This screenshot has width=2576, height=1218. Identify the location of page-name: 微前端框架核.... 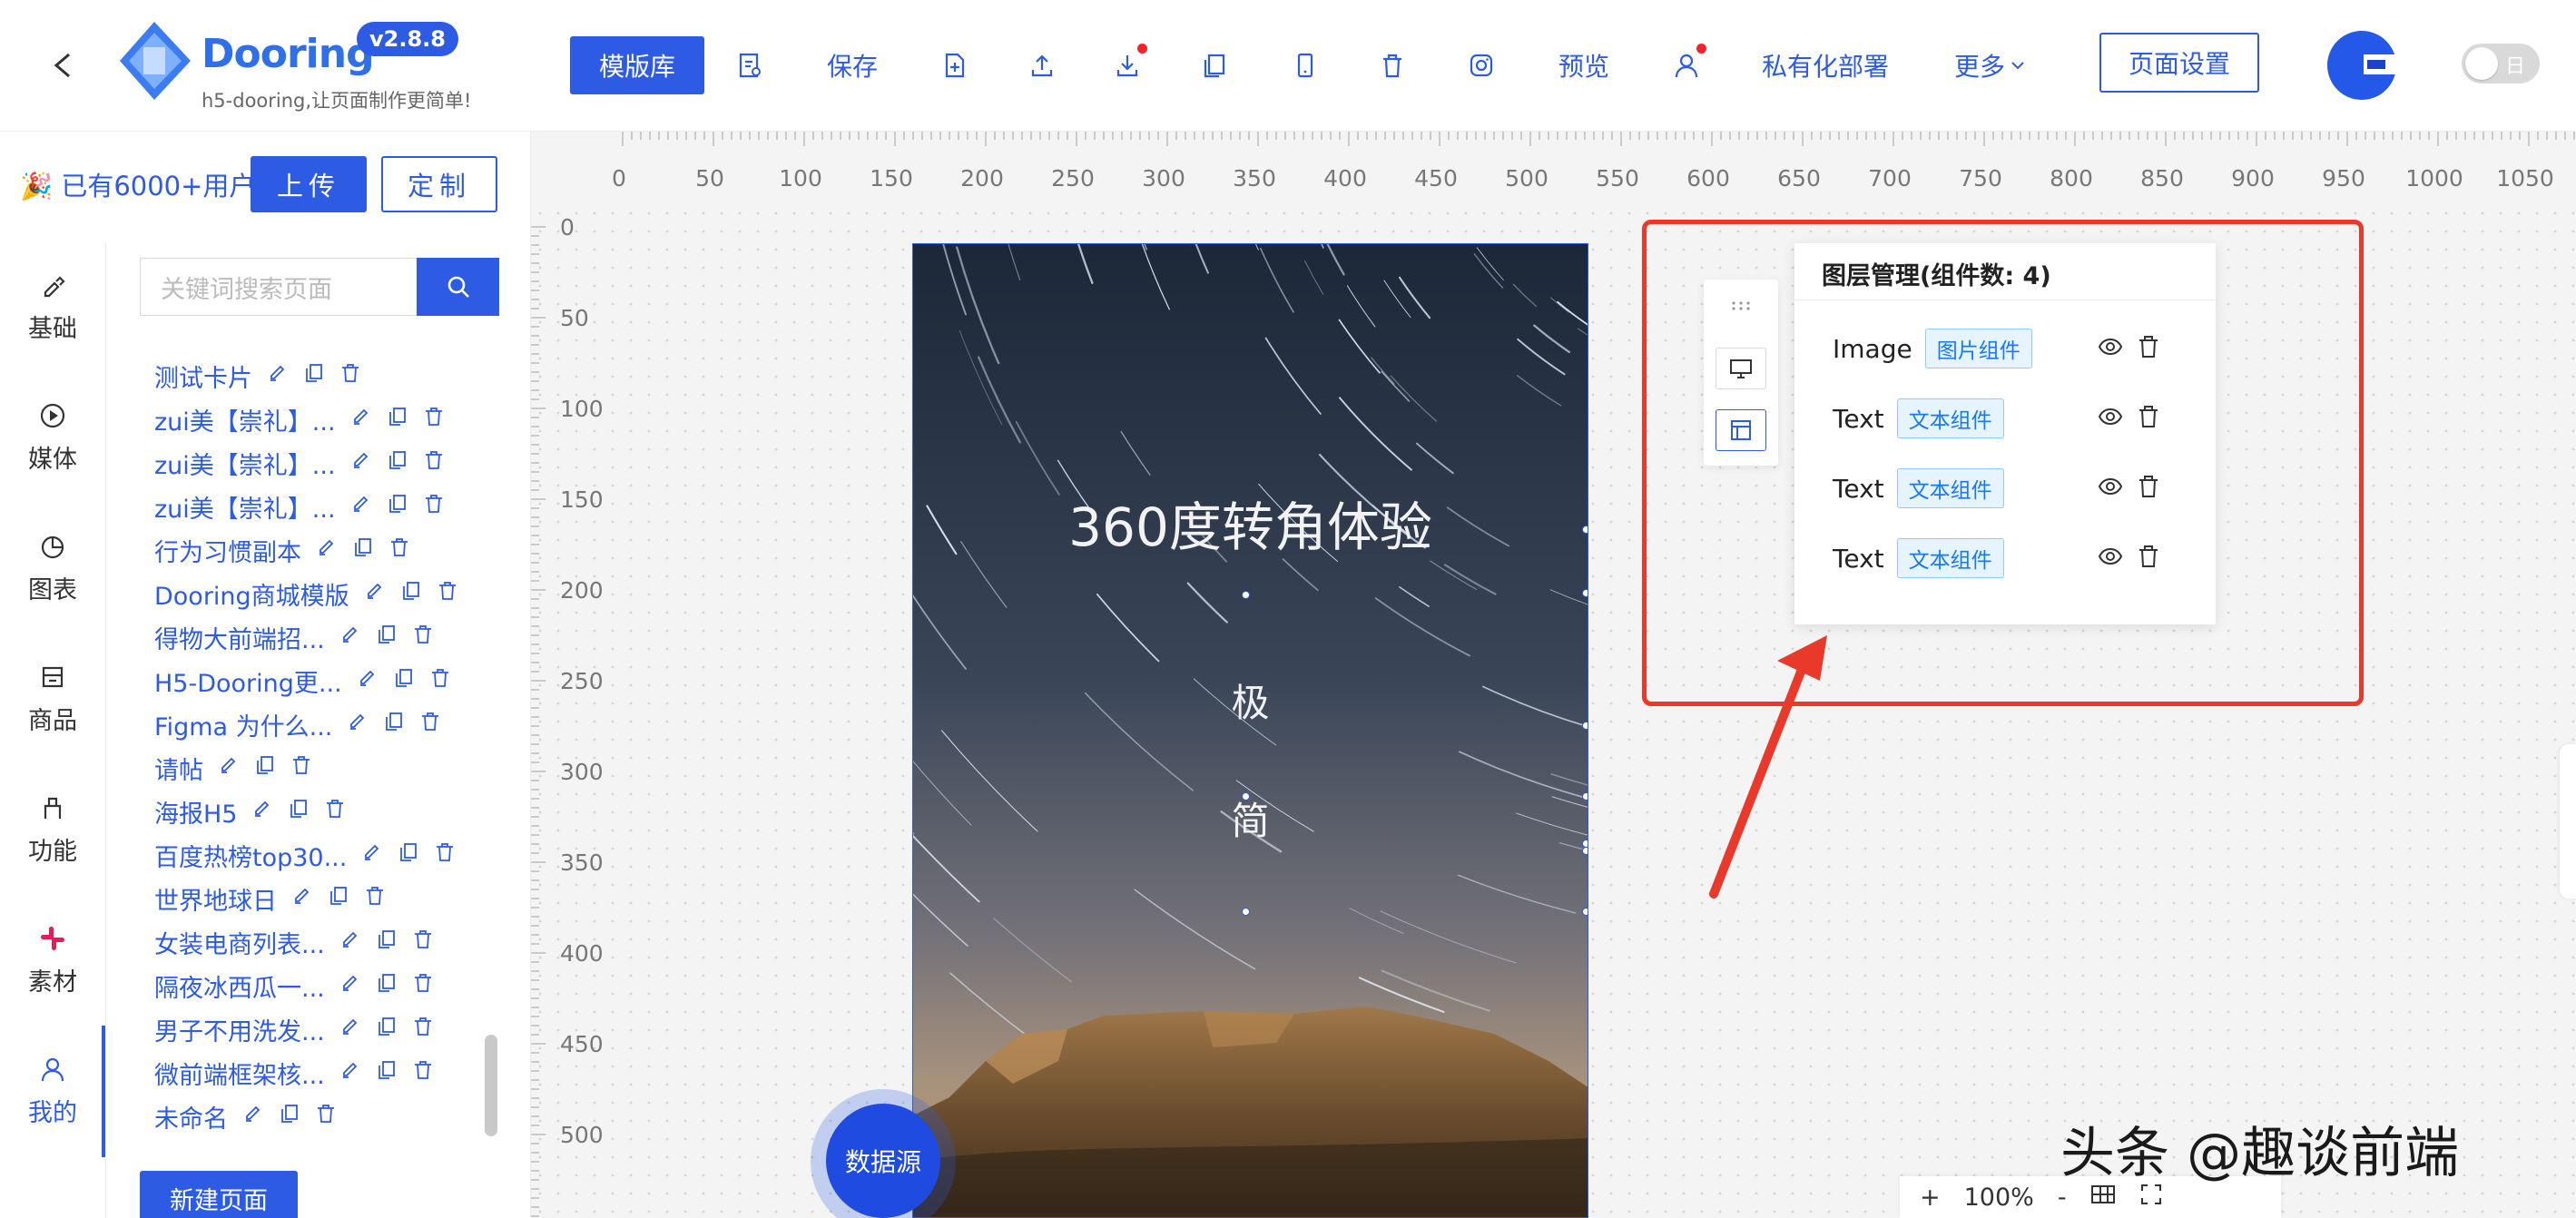
(239, 1073).